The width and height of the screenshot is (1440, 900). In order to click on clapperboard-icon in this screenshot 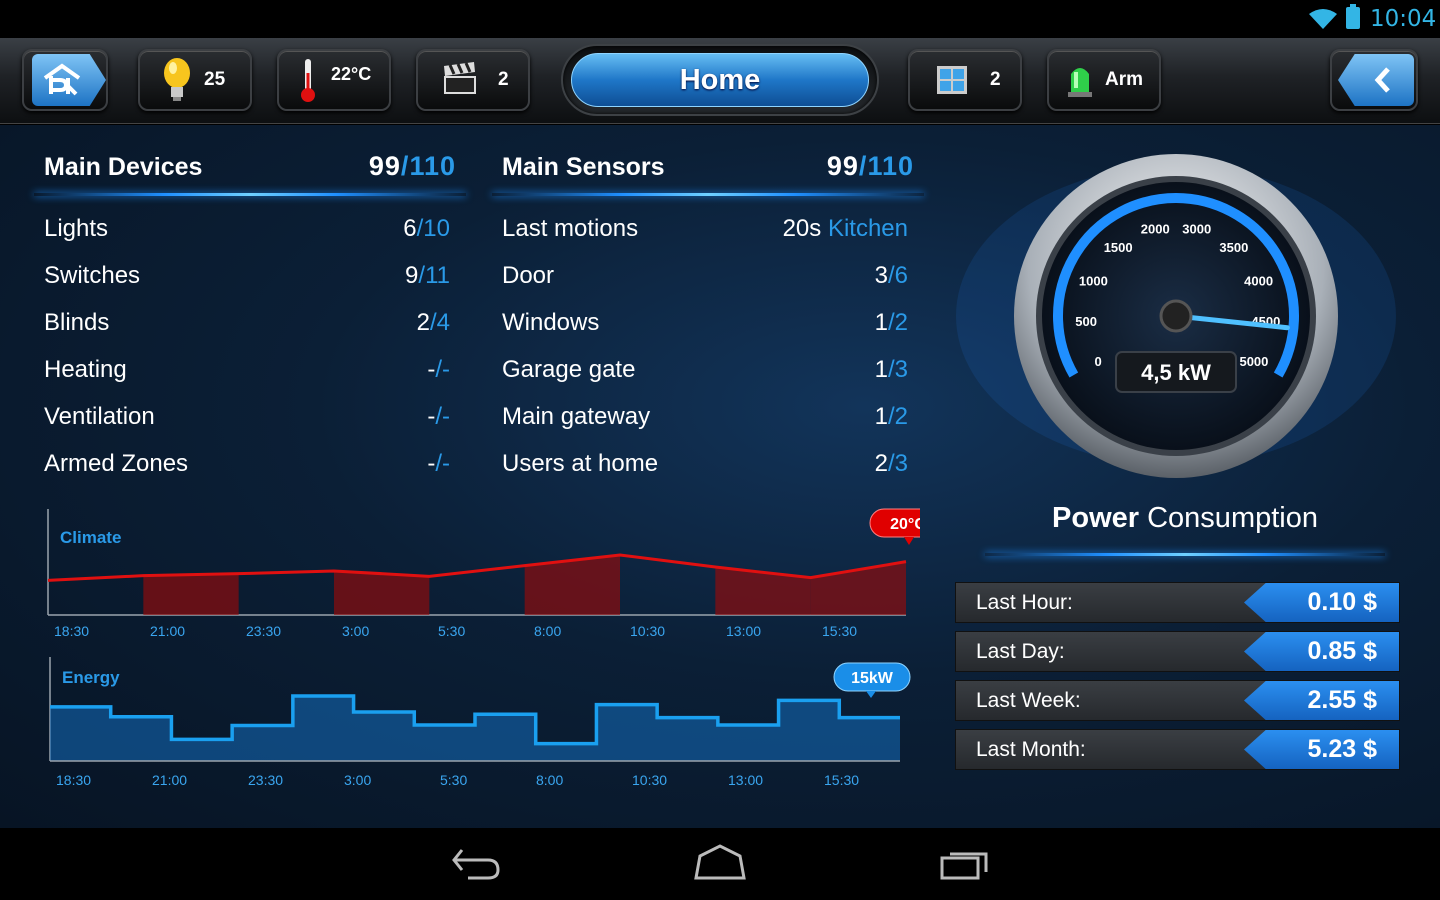, I will do `click(460, 78)`.